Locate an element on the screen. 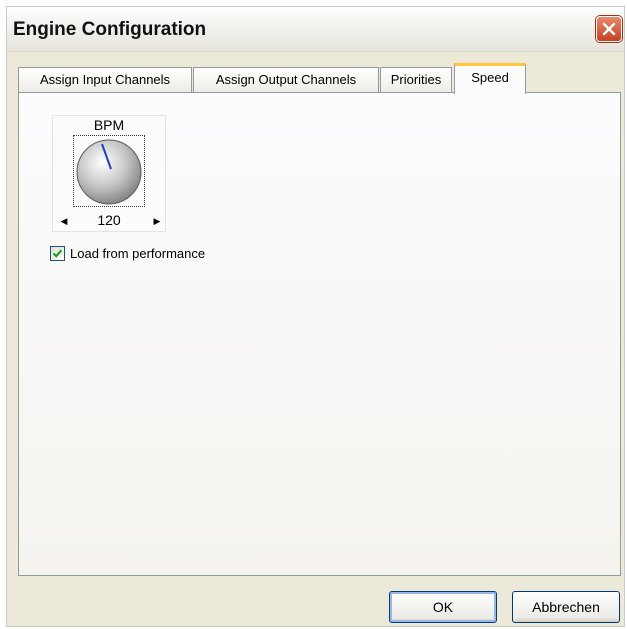  tab-priorities: Priorities is located at coordinates (416, 80).